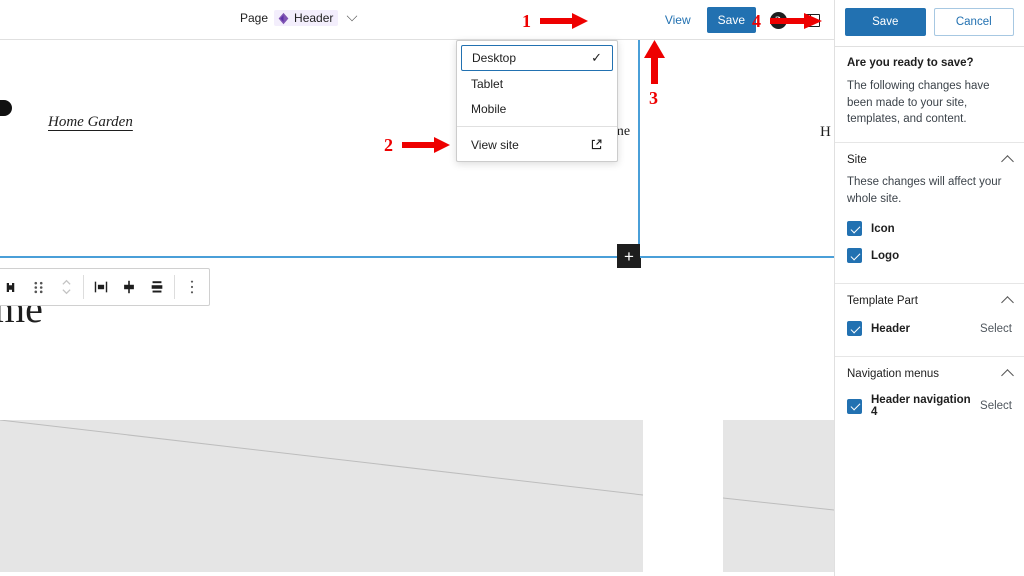  Describe the element at coordinates (537, 126) in the screenshot. I see `dropdown-divider` at that location.